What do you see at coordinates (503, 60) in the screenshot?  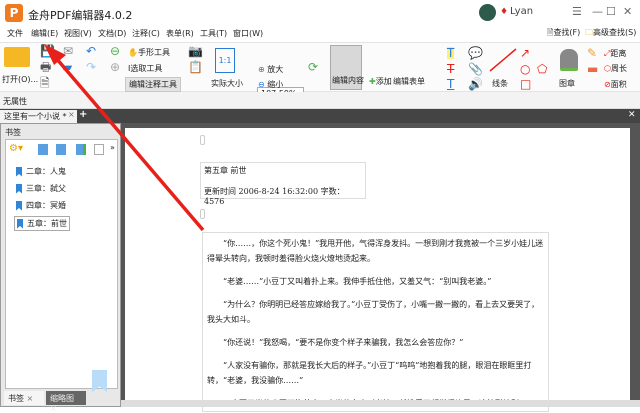 I see `line-icon` at bounding box center [503, 60].